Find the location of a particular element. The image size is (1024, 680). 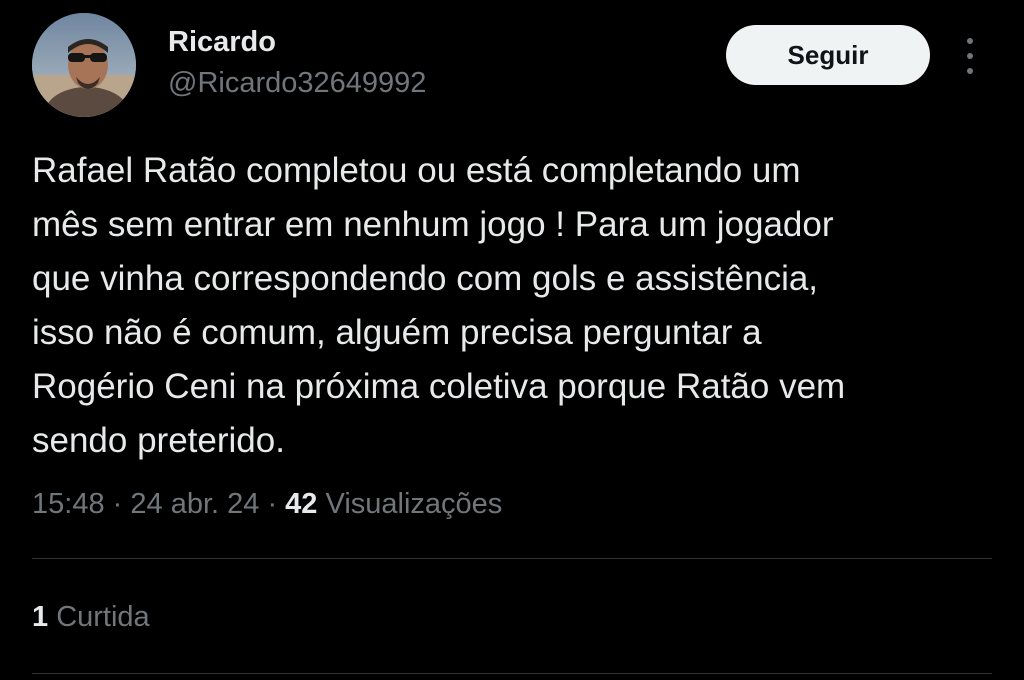

avatar-photo-icon is located at coordinates (84, 65).